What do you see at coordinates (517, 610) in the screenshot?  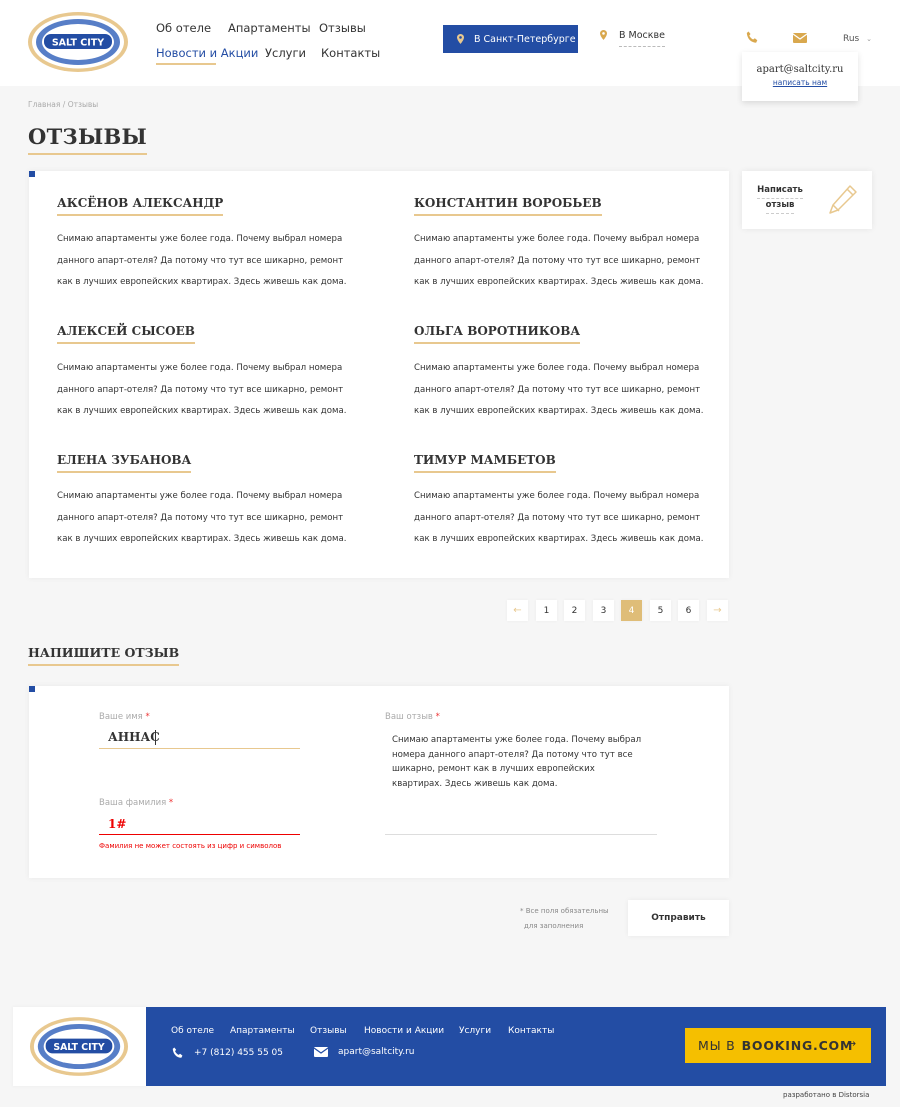 I see `pagination-prev: ←` at bounding box center [517, 610].